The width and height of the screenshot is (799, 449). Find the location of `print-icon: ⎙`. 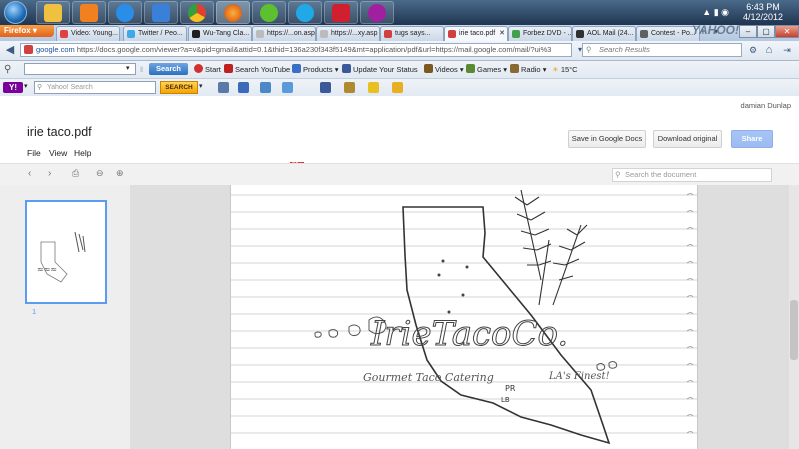

print-icon: ⎙ is located at coordinates (75, 173).